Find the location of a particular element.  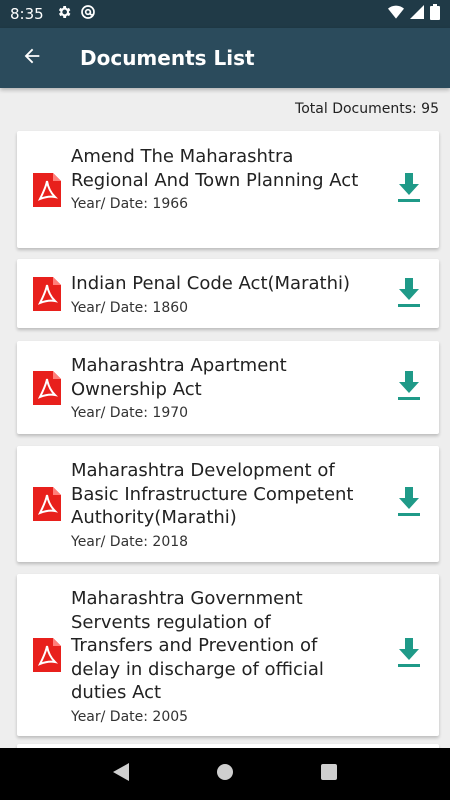

app-bar: Documents List is located at coordinates (225, 58).